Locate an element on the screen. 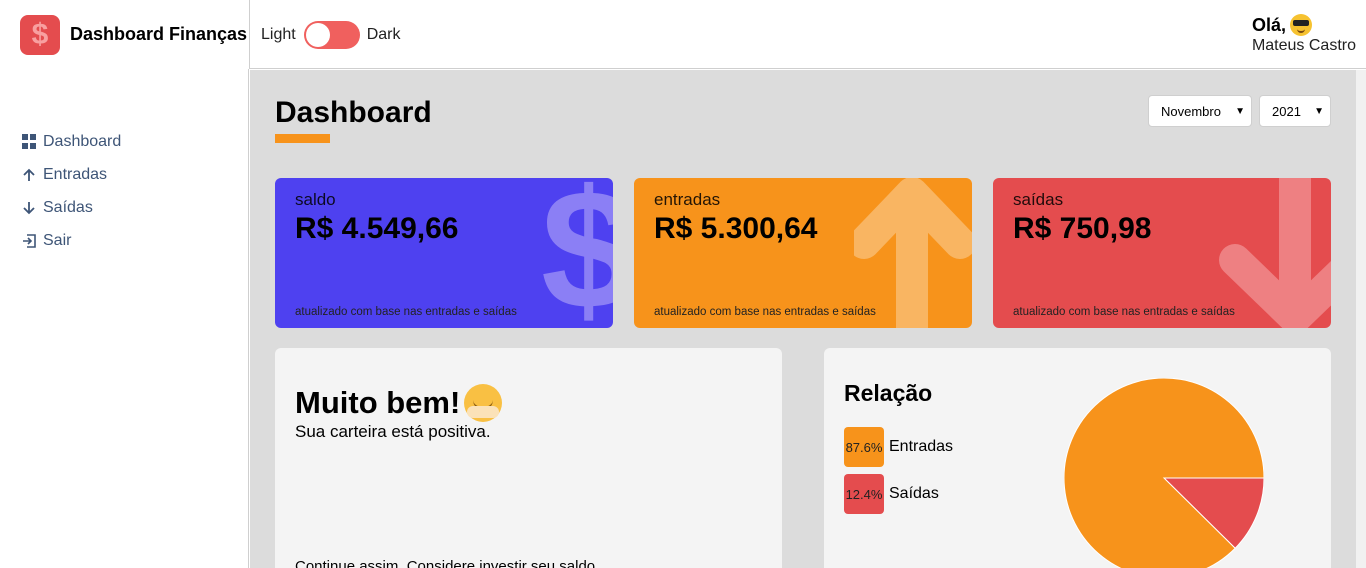  card-value: R$ 4.549,66 is located at coordinates (377, 228).